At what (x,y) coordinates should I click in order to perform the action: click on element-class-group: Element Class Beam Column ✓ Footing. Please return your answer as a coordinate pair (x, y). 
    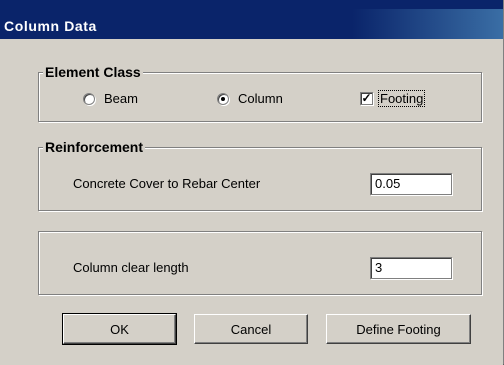
    Looking at the image, I should click on (260, 93).